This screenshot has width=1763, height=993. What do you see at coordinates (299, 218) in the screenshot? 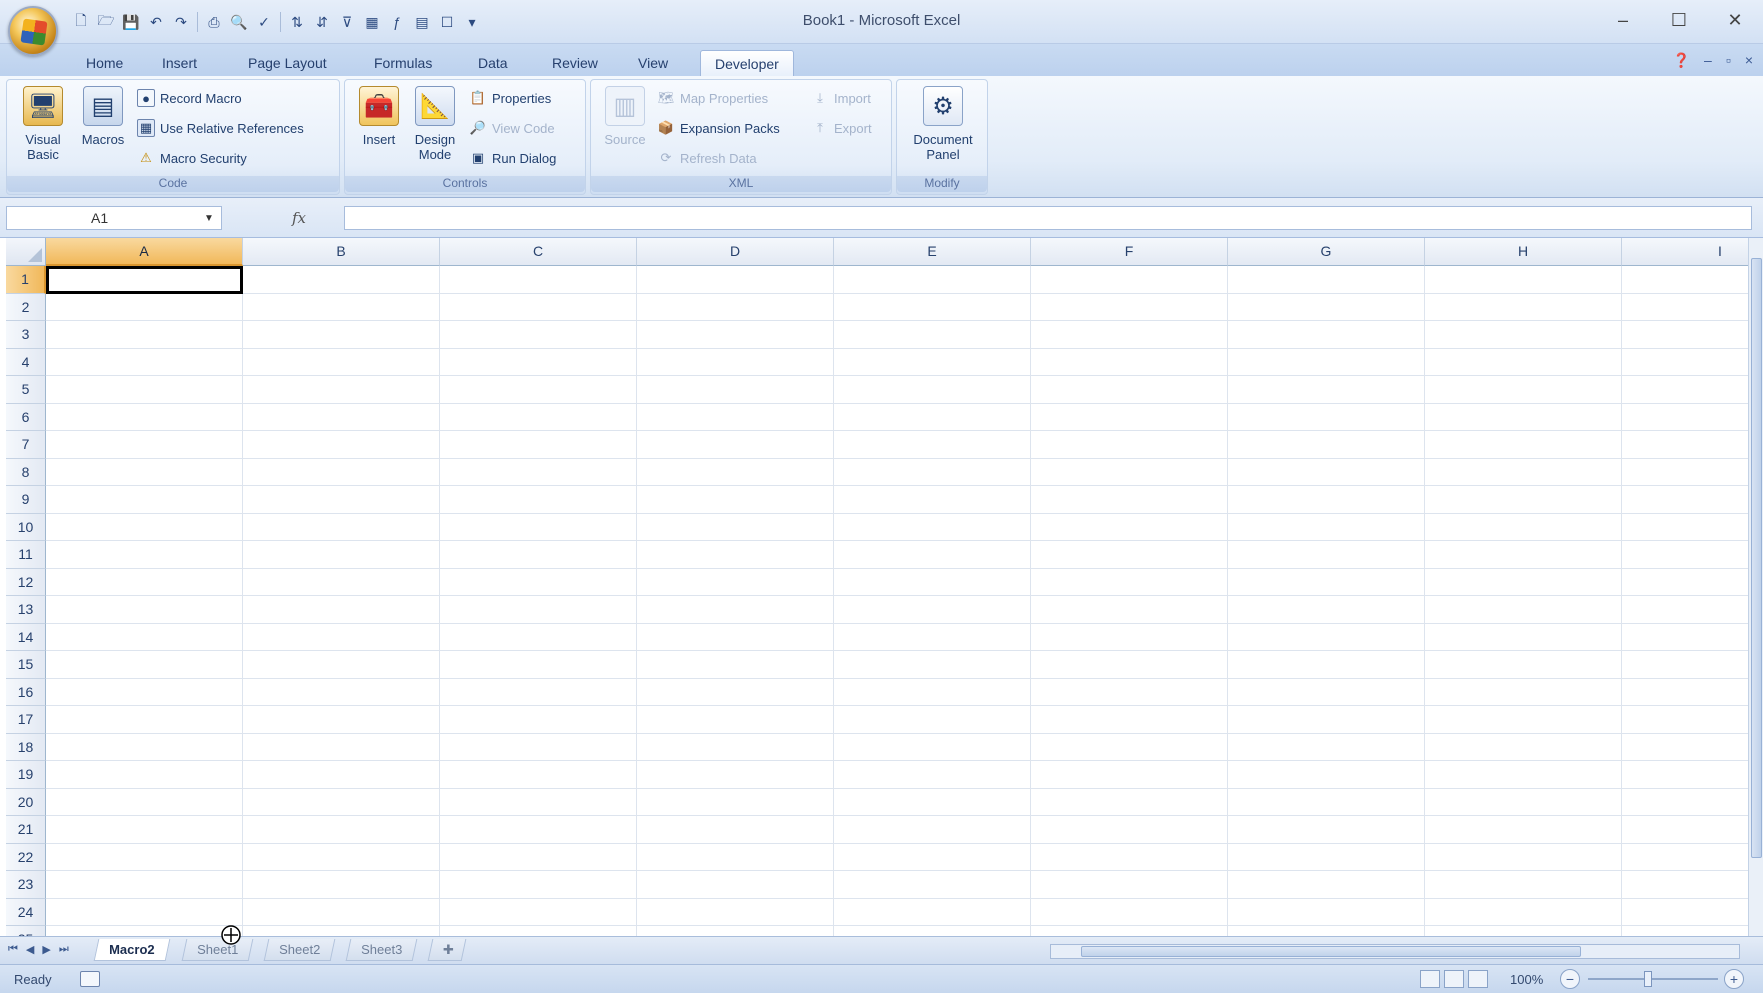
I see `insert-function-button: fx` at bounding box center [299, 218].